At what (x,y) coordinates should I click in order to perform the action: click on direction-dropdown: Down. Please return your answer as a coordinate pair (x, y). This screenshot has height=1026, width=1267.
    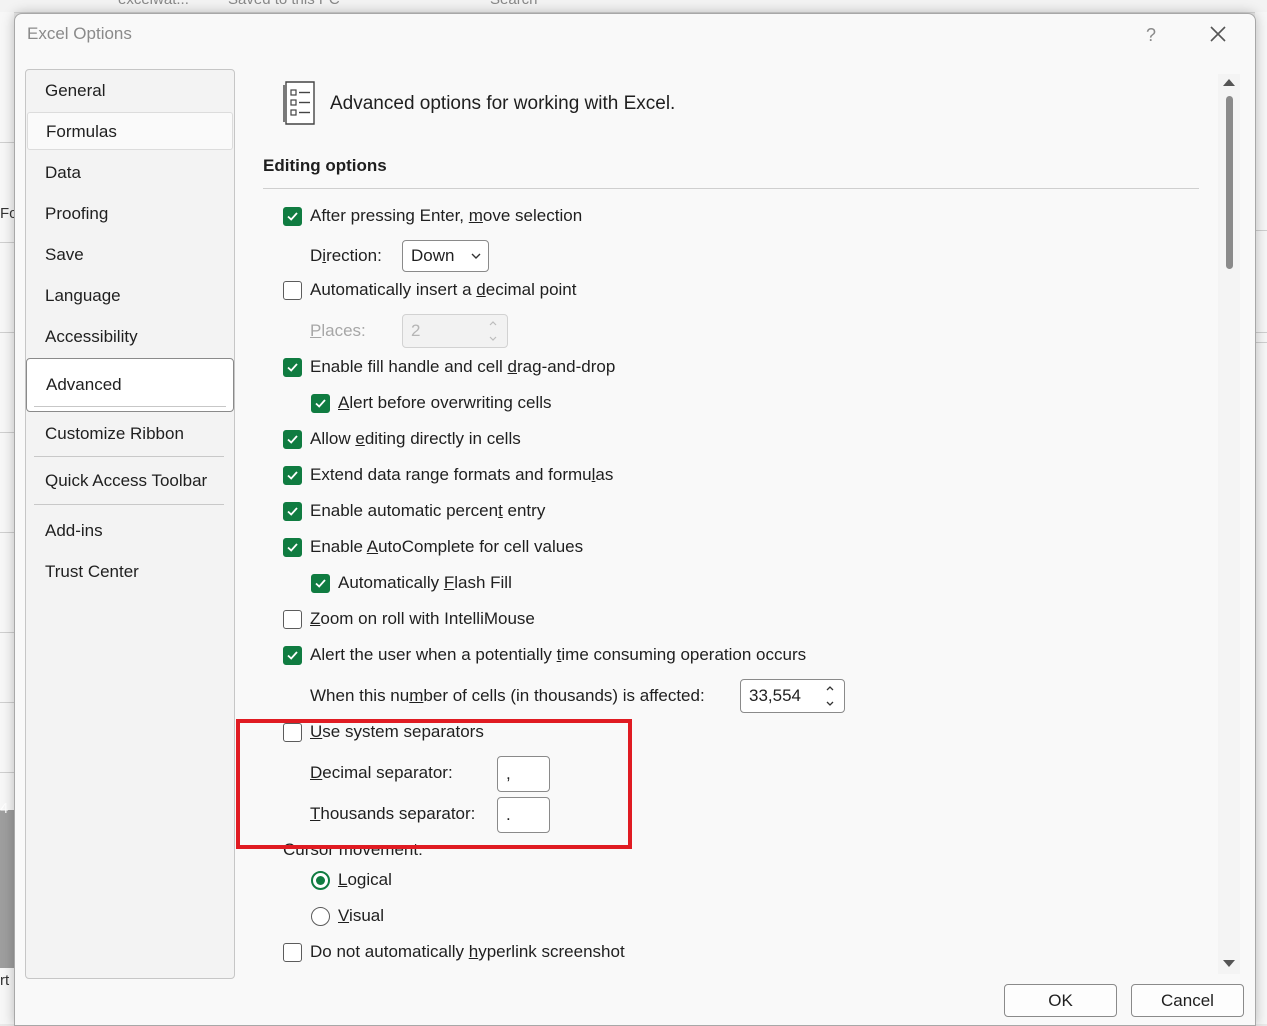
    Looking at the image, I should click on (445, 256).